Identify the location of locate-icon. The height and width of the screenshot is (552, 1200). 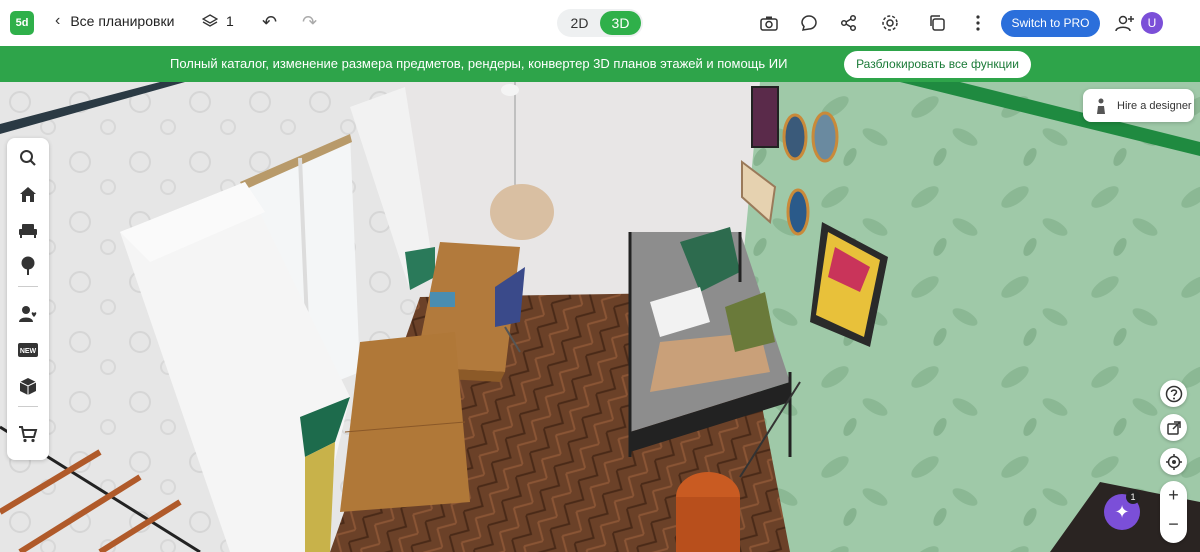
(1173, 461).